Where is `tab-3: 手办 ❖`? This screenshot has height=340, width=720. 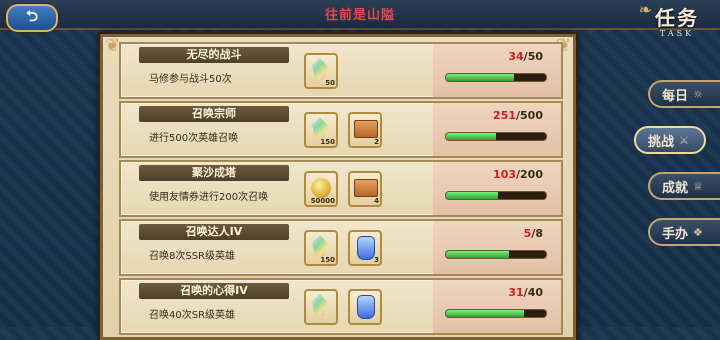 tab-3: 手办 ❖ is located at coordinates (684, 232).